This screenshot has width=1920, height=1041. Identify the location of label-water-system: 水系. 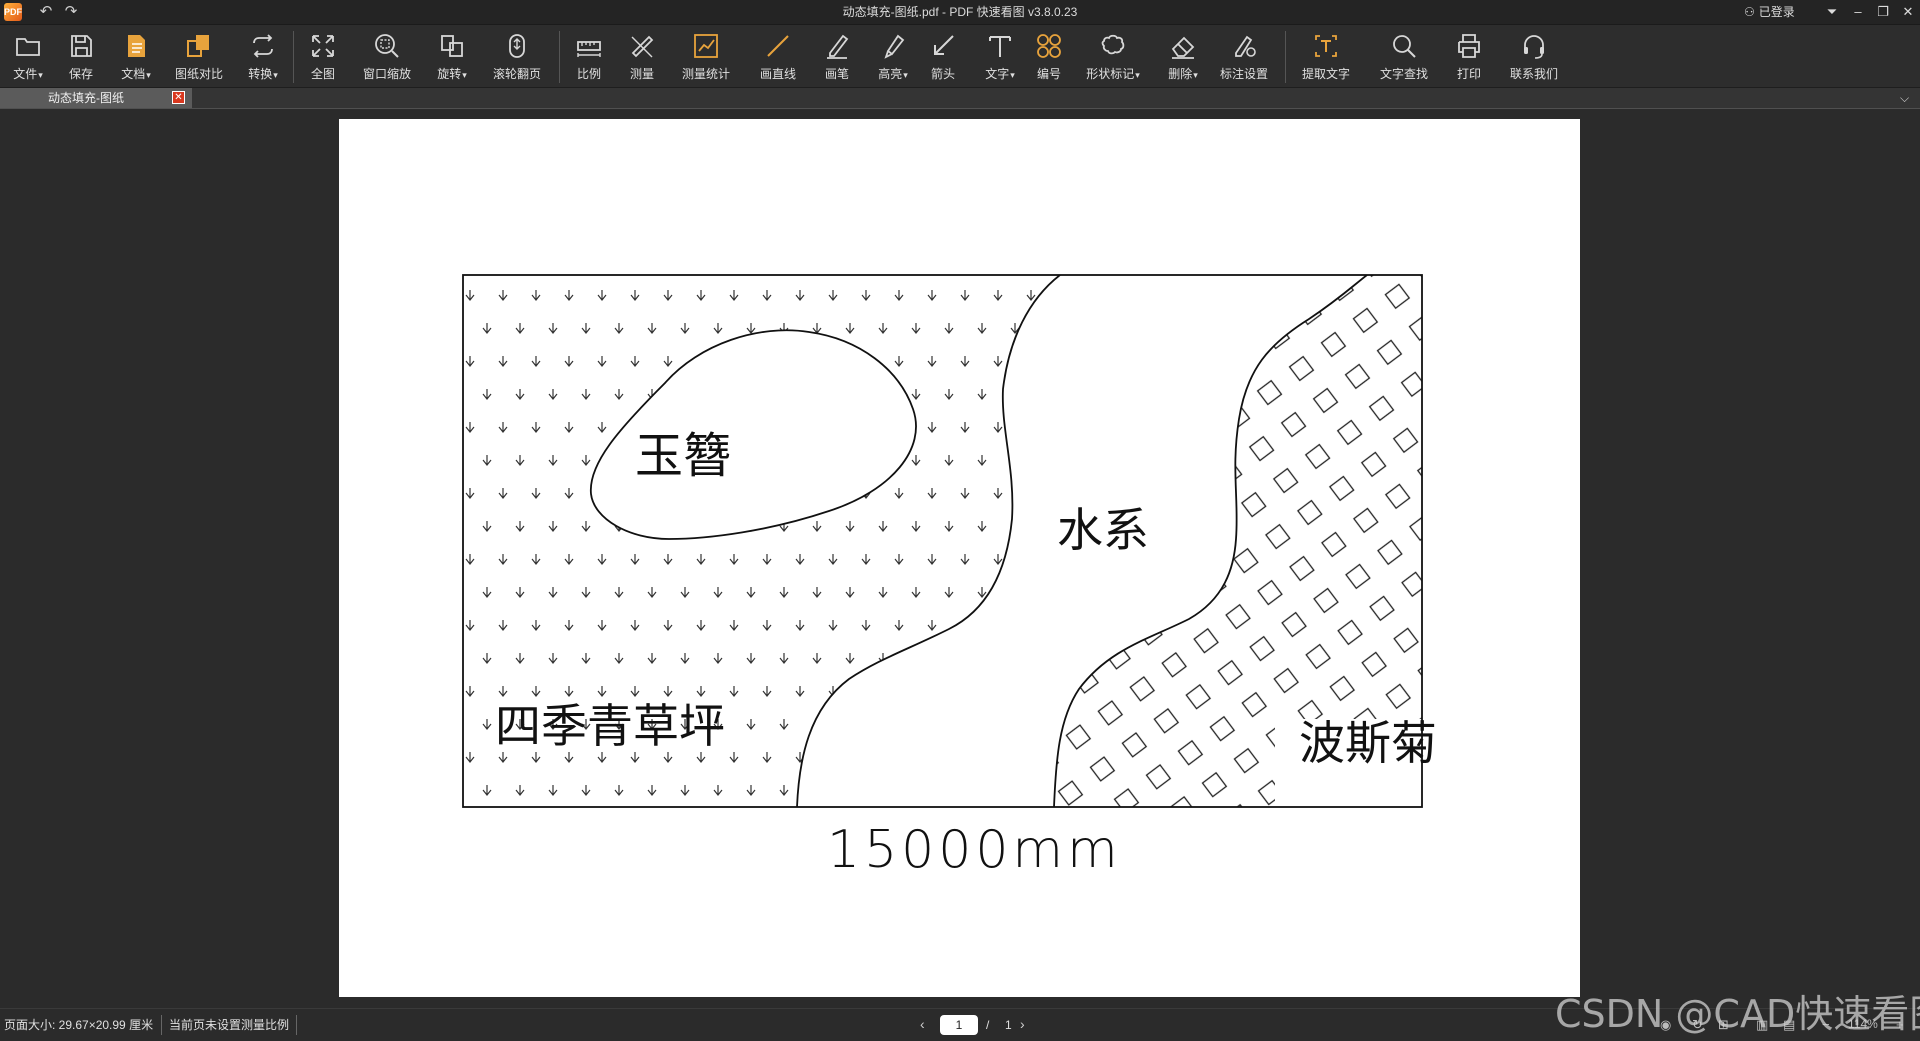
(1103, 530).